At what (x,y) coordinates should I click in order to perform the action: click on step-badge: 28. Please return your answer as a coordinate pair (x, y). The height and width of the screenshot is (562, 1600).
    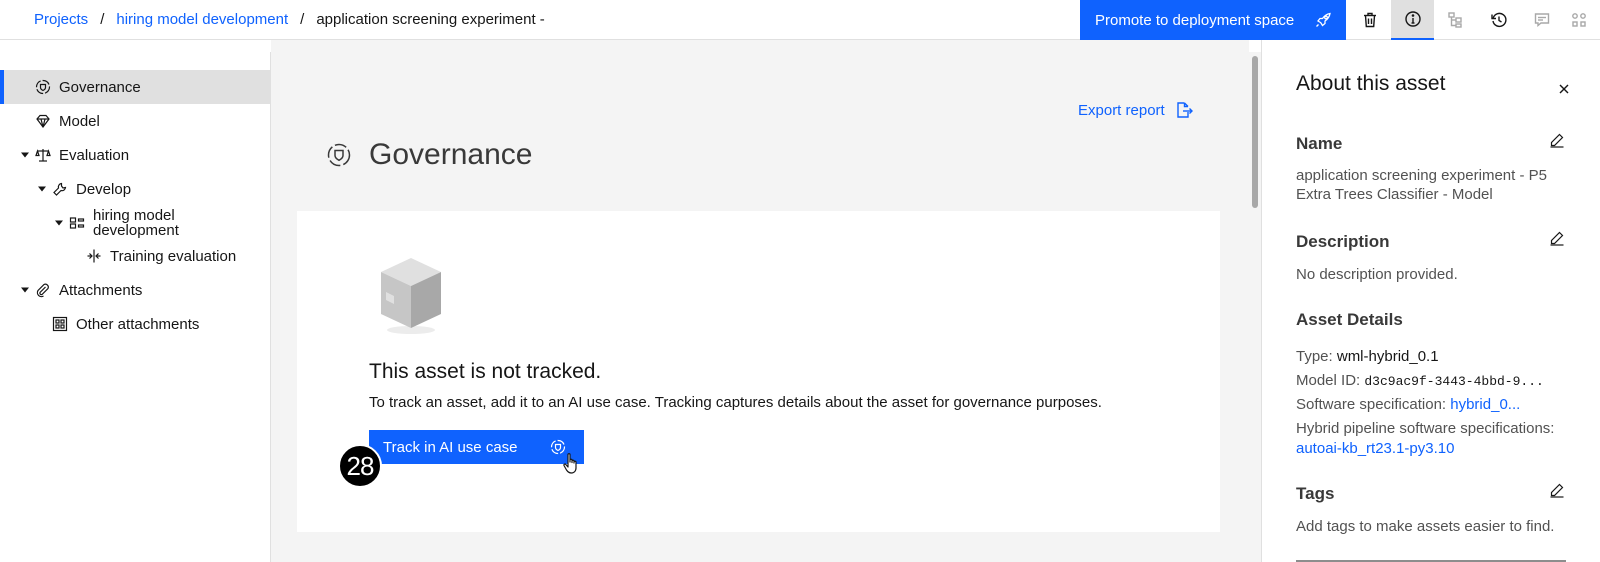
    Looking at the image, I should click on (360, 466).